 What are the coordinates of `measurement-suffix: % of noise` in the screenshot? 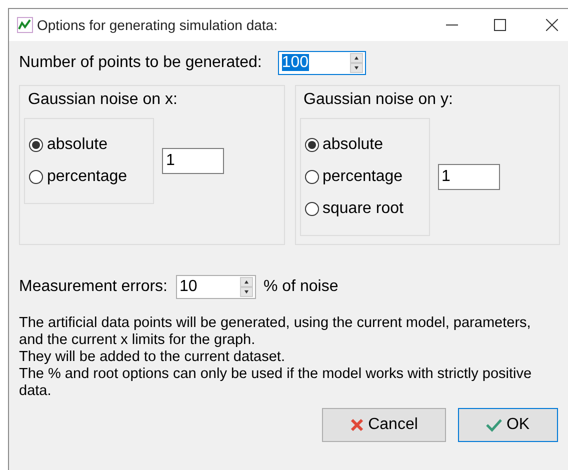 It's located at (301, 287).